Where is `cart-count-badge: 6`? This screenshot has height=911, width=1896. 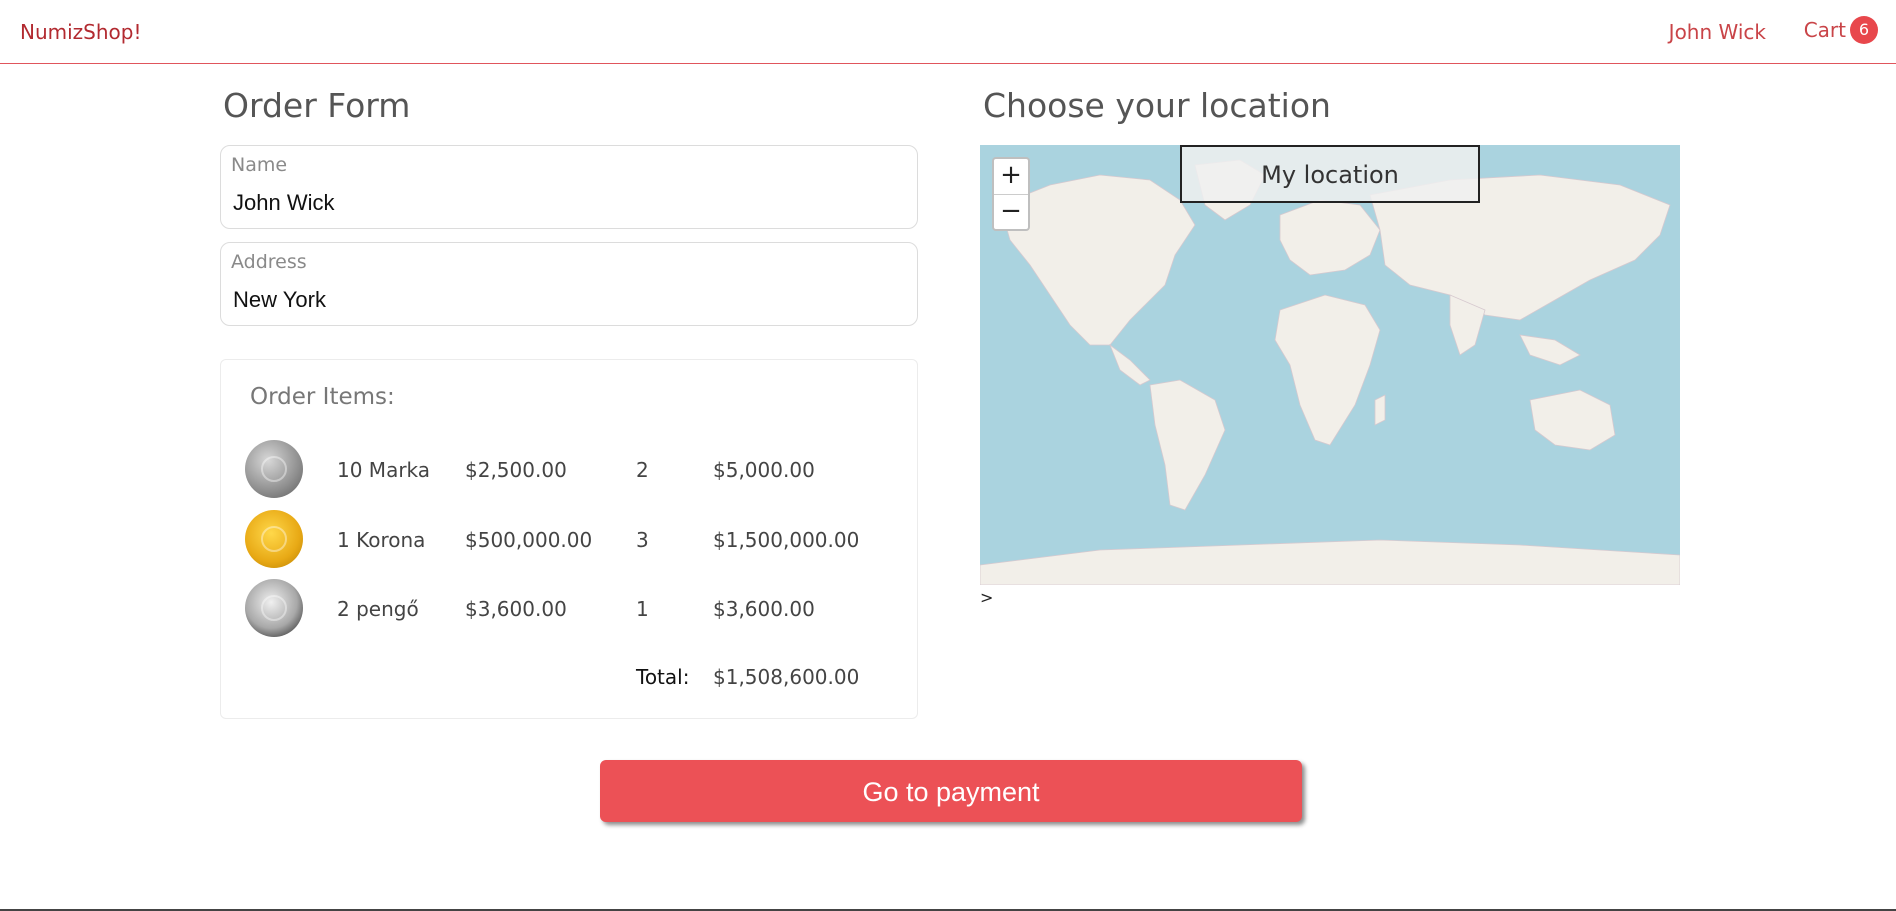
cart-count-badge: 6 is located at coordinates (1864, 30).